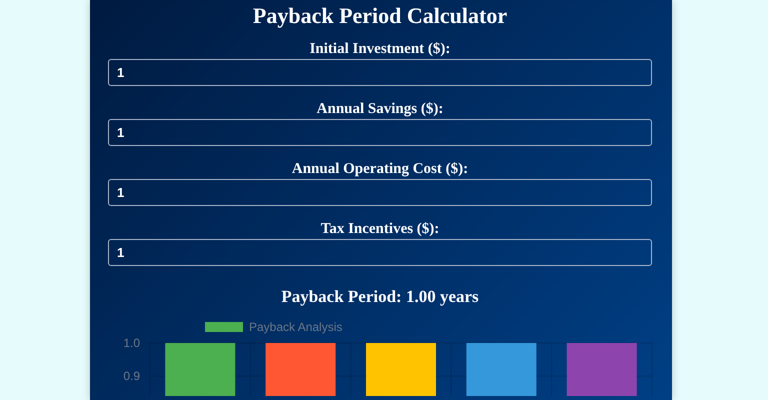 The image size is (768, 400). I want to click on field-label: Annual Operating Cost ($):, so click(380, 169).